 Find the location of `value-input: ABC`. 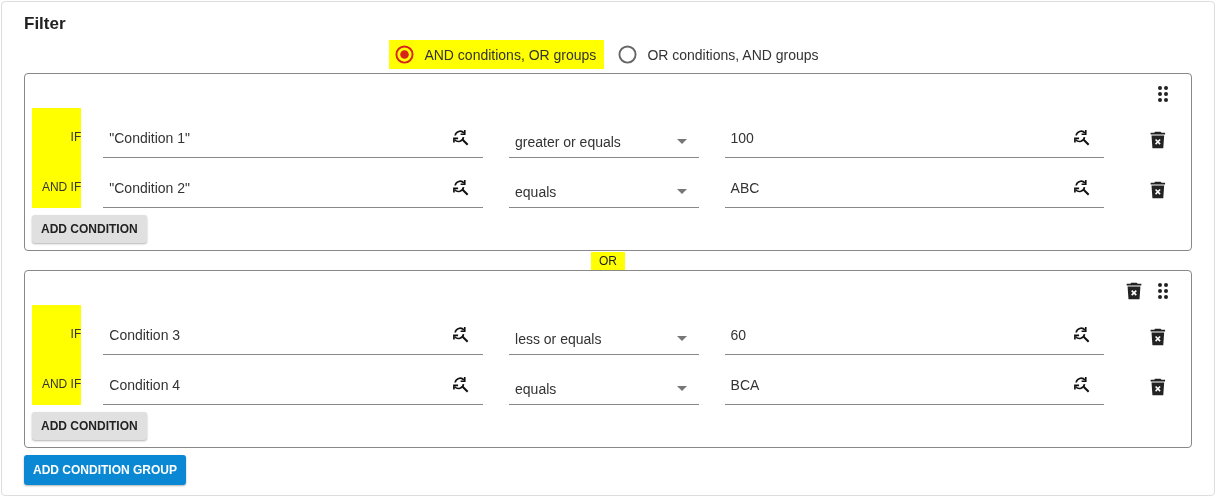

value-input: ABC is located at coordinates (914, 188).